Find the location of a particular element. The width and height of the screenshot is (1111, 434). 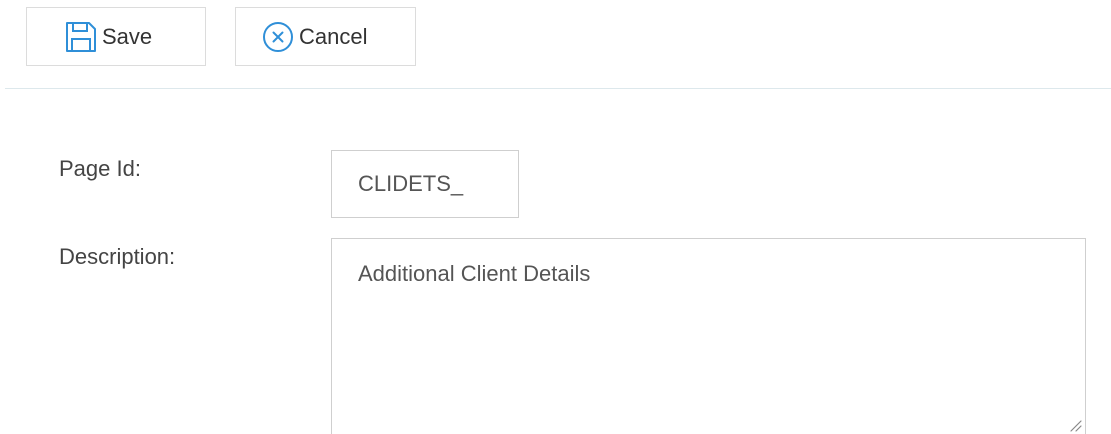

cancel-button-label: Cancel is located at coordinates (333, 36).